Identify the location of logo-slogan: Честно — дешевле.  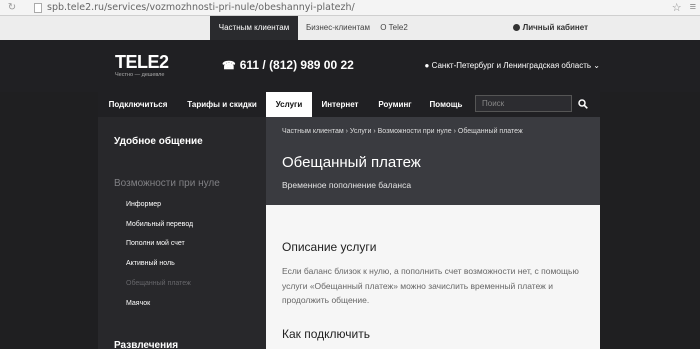
(140, 75).